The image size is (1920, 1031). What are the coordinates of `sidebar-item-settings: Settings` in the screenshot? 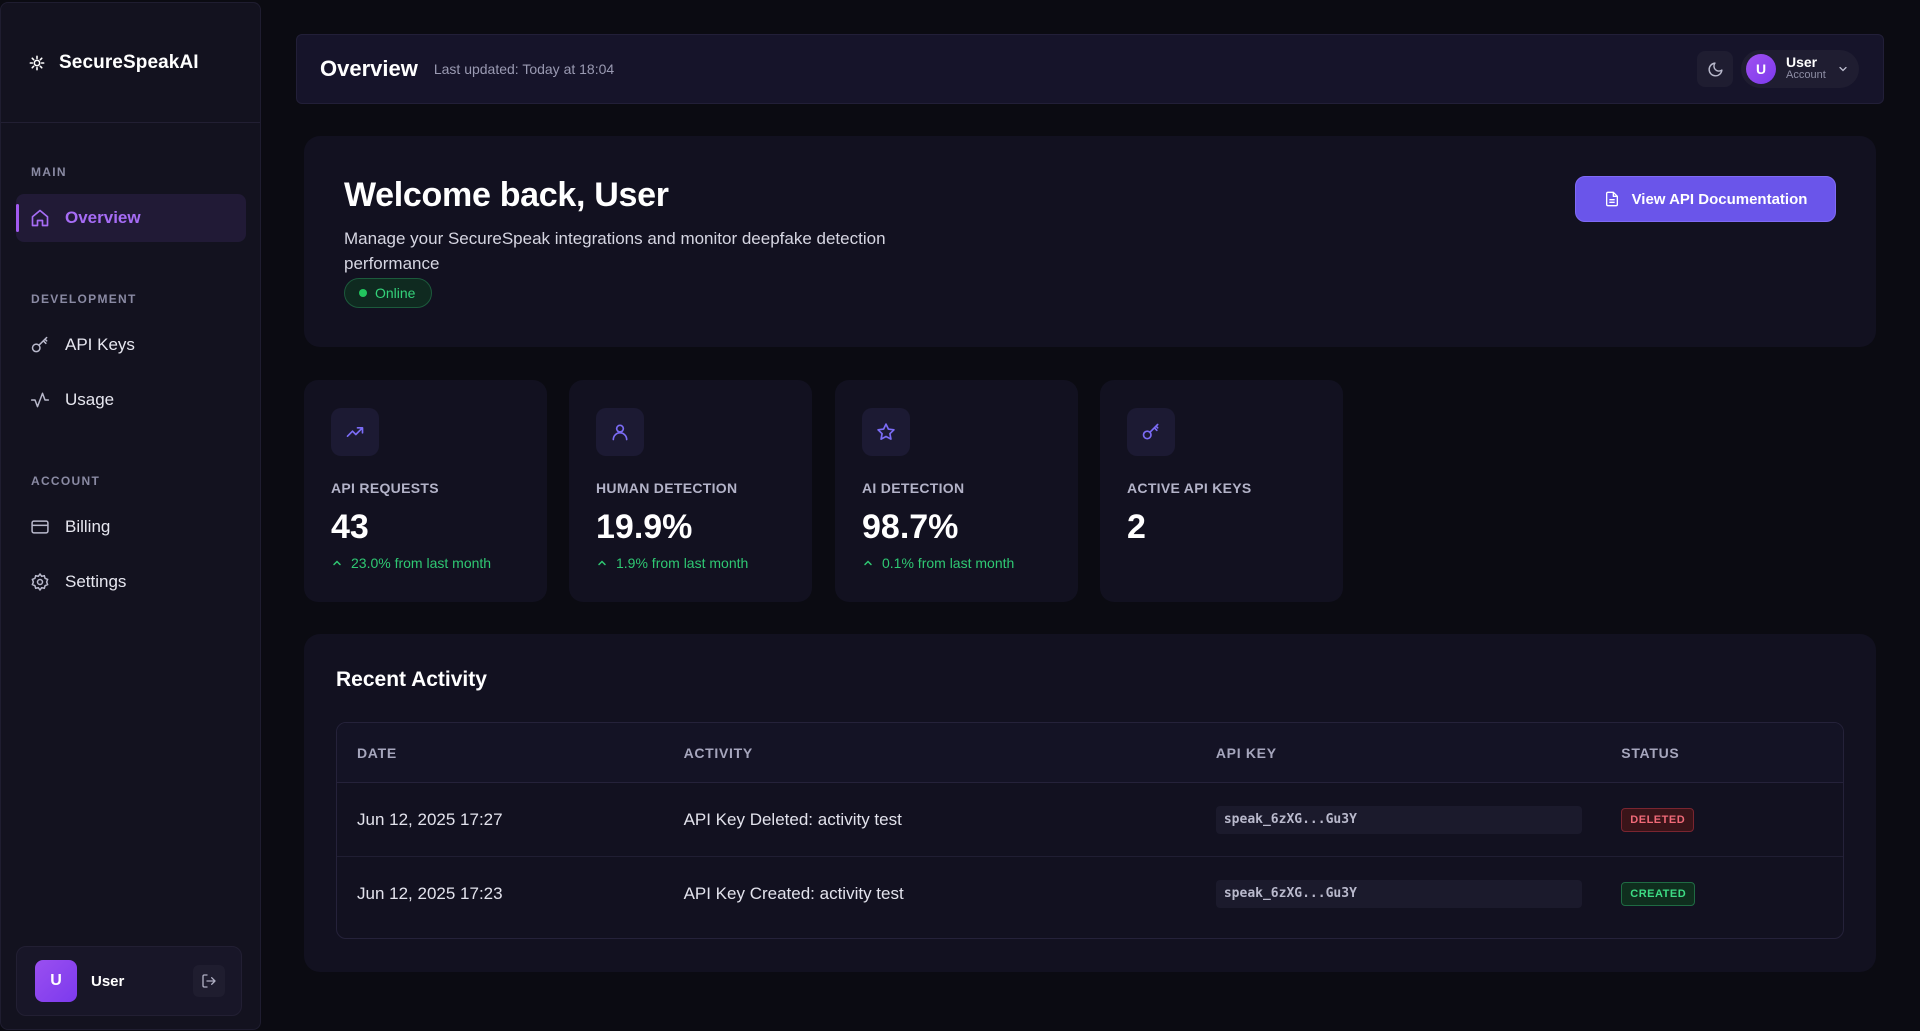 It's located at (131, 582).